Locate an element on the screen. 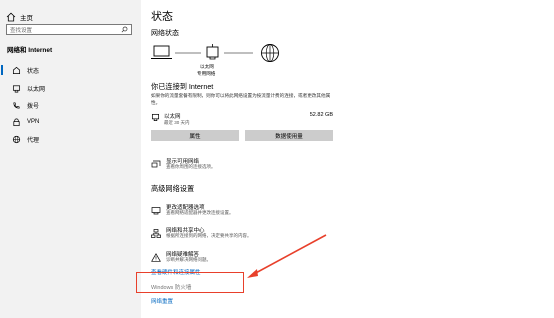 The width and height of the screenshot is (554, 318). sidebar-item-dialup: 拨号 is located at coordinates (70, 105).